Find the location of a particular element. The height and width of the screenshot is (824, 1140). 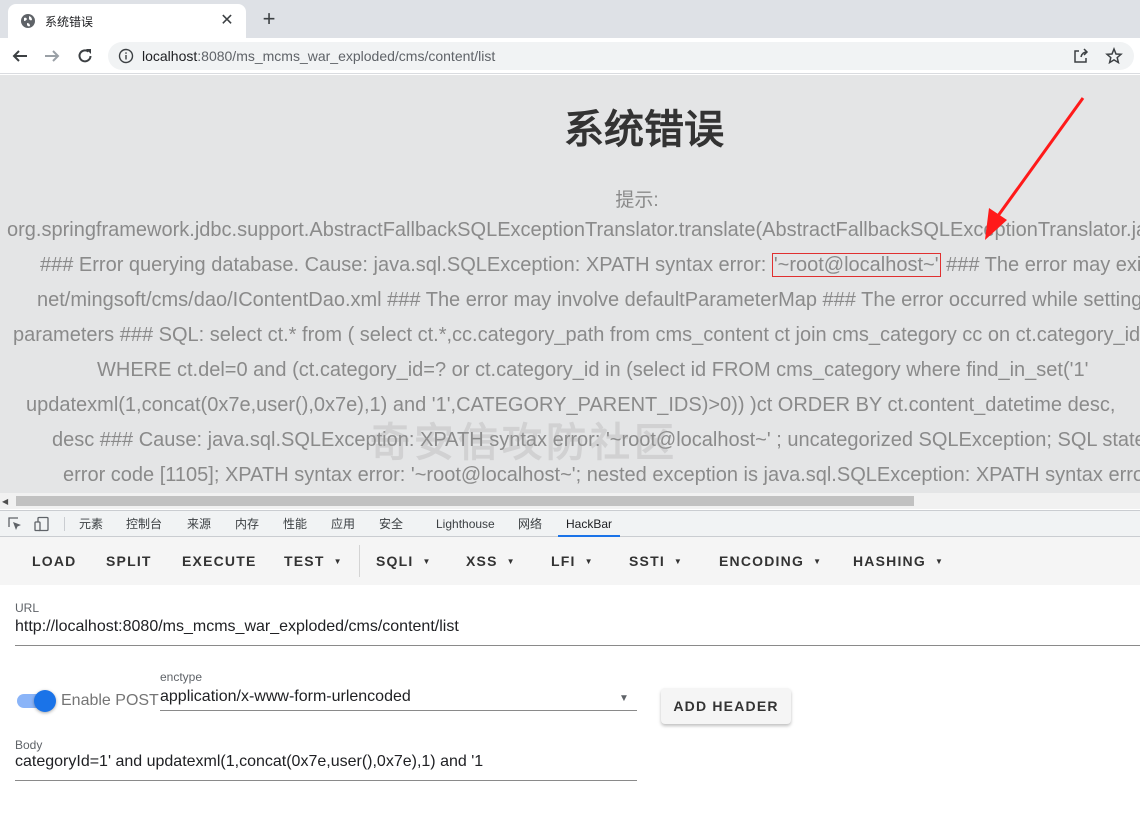

page-title: 系统错误 is located at coordinates (644, 130).